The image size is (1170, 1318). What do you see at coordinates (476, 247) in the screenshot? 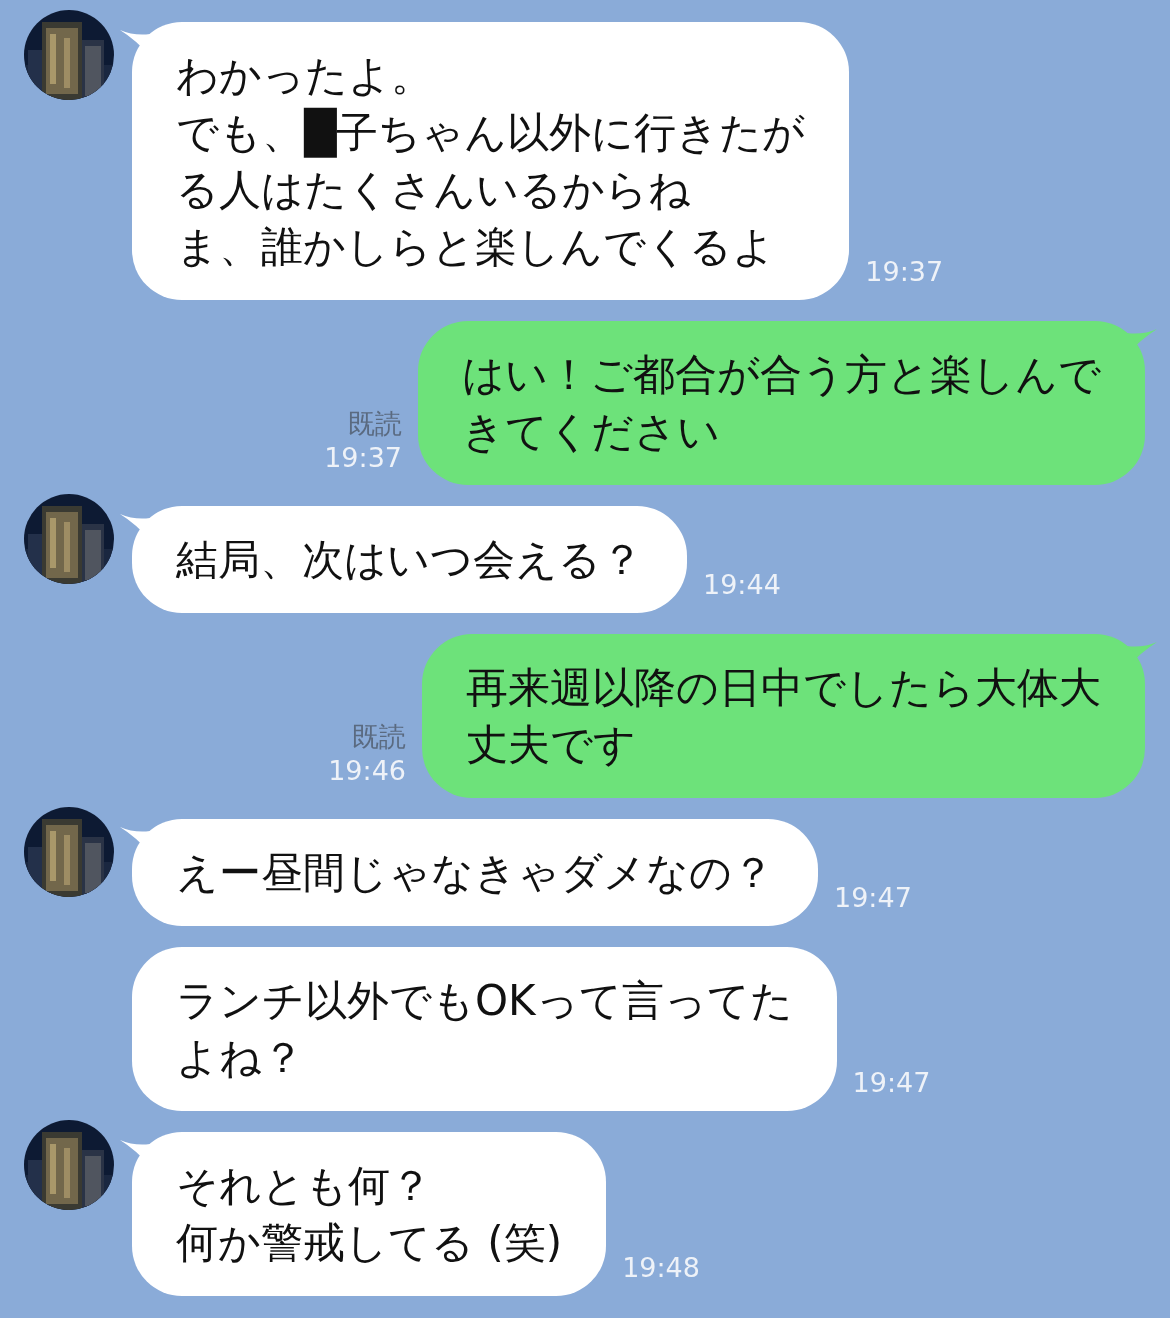
I see `message-line: ま、誰かしらと楽しんでくるよ` at bounding box center [476, 247].